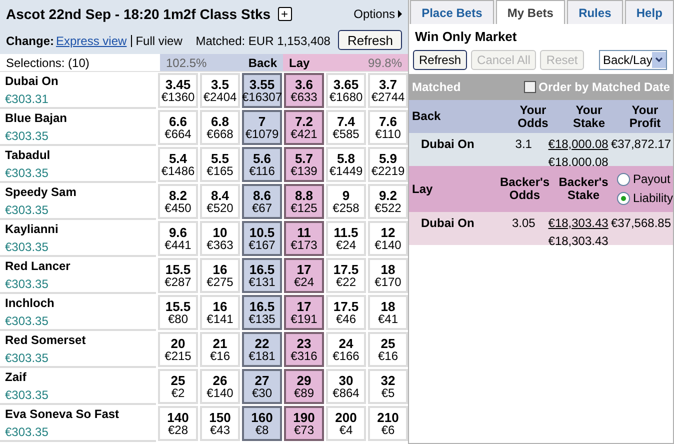  I want to click on price-cell: 15.5 €287, so click(178, 275).